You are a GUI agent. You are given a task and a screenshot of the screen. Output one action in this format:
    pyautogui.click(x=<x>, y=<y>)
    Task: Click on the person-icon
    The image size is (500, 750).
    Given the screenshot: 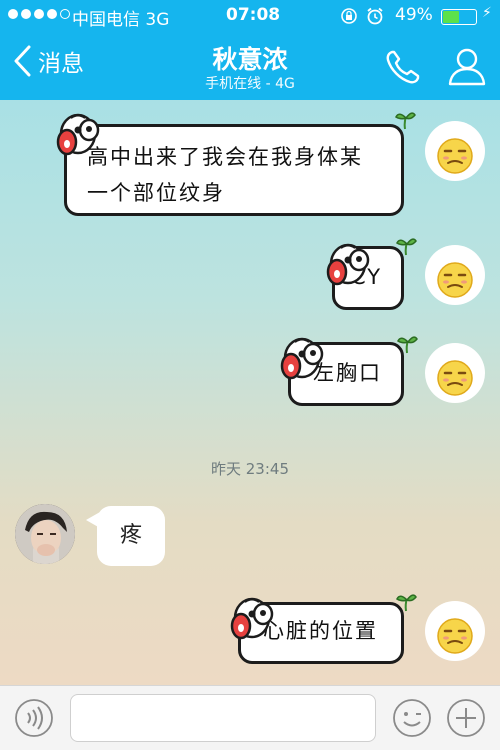 What is the action you would take?
    pyautogui.click(x=467, y=66)
    